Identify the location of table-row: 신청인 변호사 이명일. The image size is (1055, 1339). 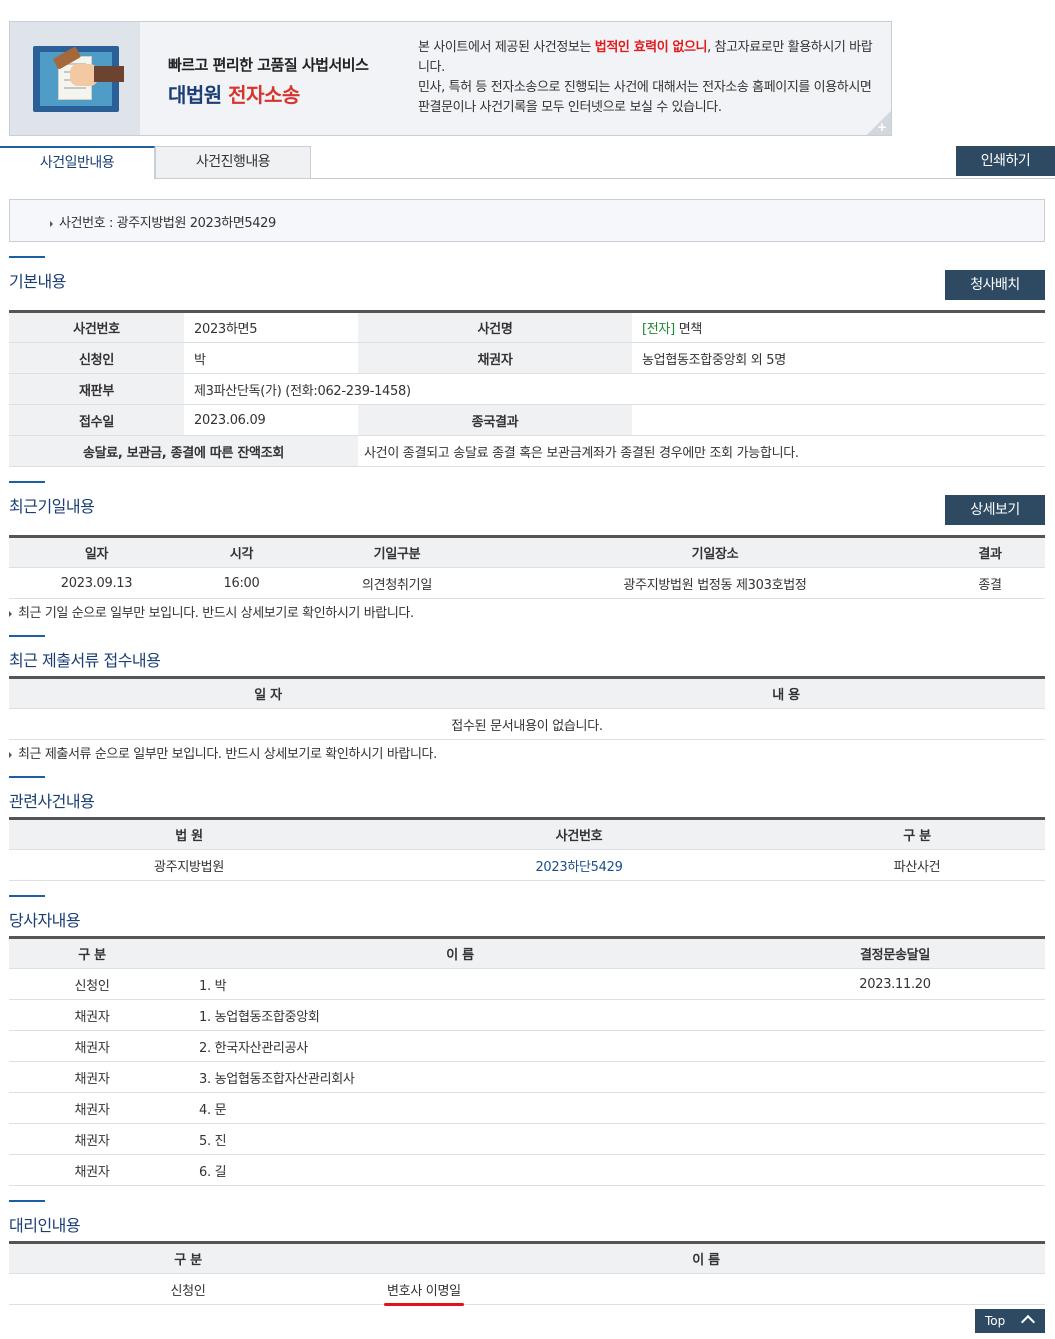
(527, 1289).